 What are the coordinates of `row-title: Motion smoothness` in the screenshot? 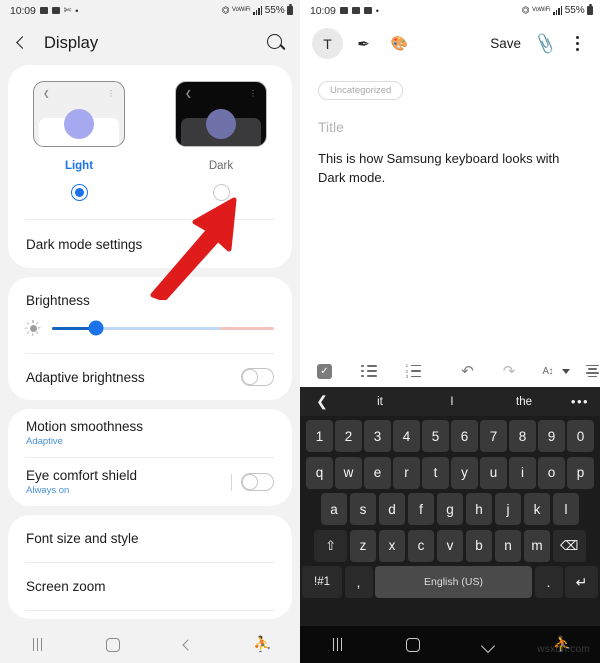 It's located at (85, 426).